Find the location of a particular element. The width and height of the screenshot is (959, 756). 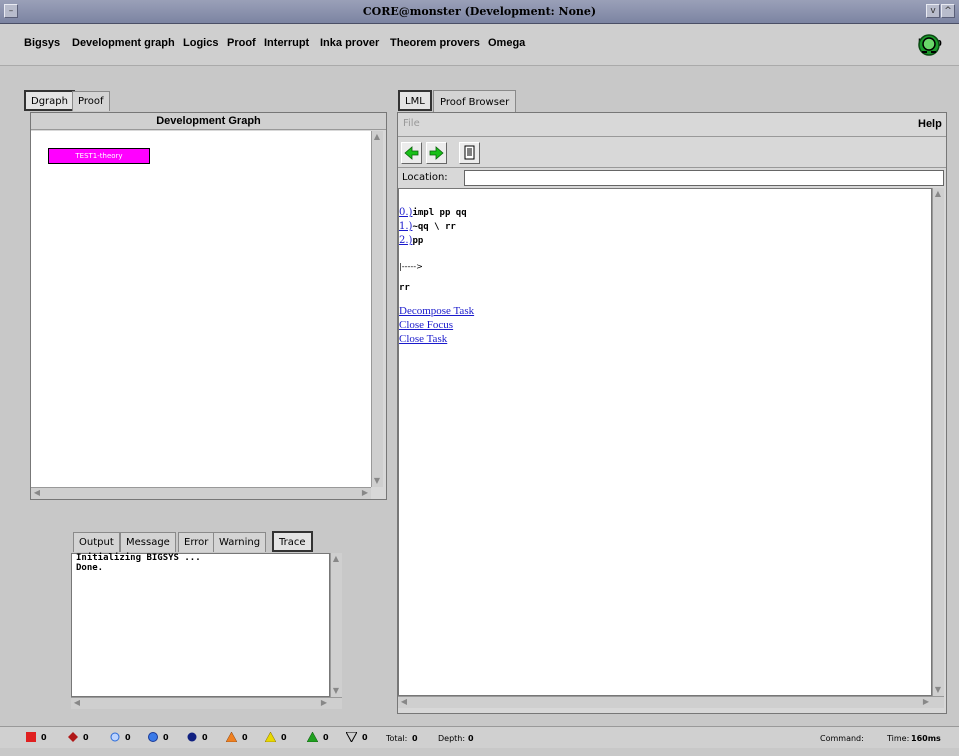

menu-theorem-provers: Theorem provers is located at coordinates (435, 43).